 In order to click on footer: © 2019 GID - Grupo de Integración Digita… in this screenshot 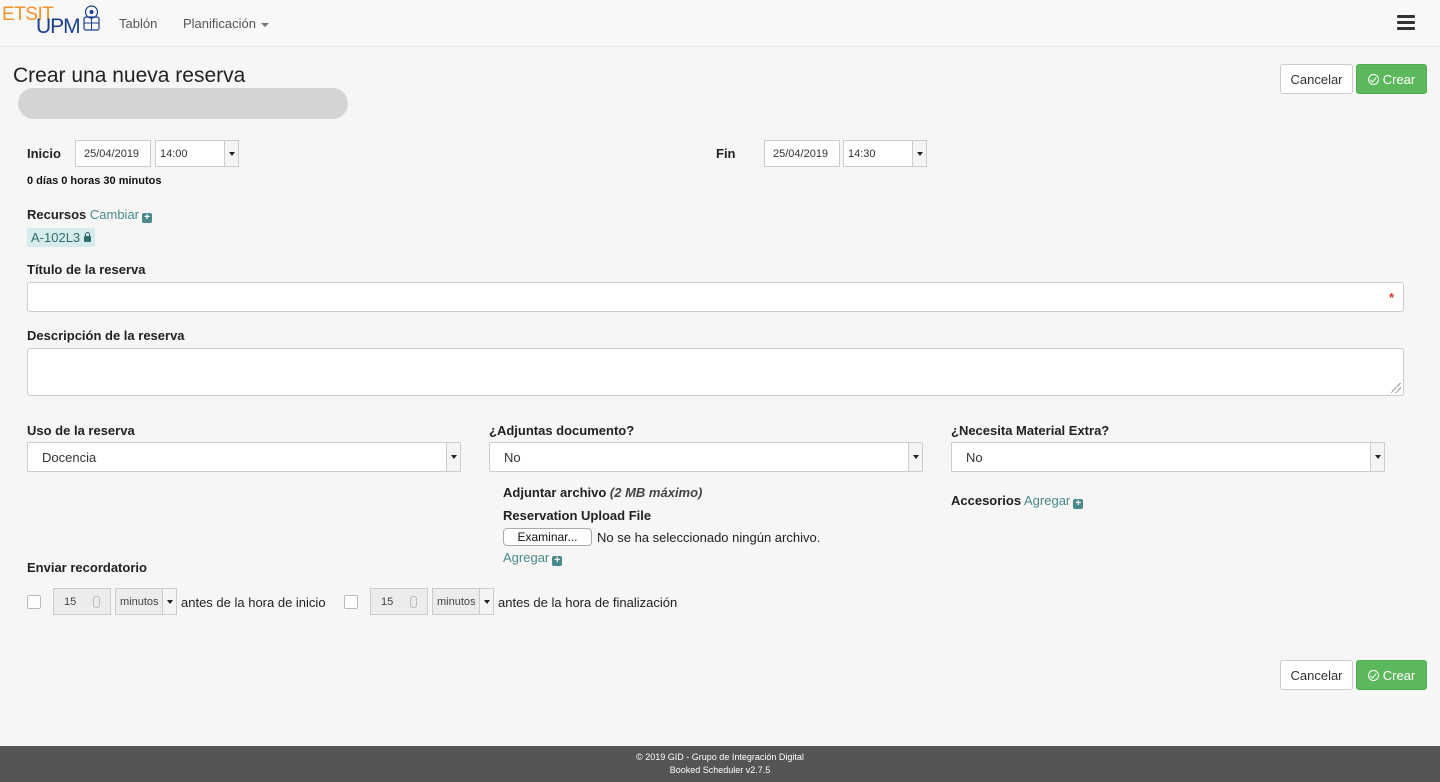, I will do `click(720, 764)`.